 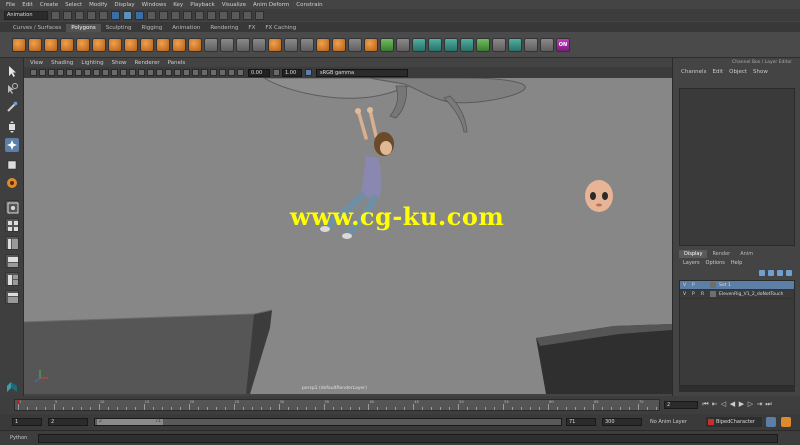 I want to click on shadows-icon, so click(x=168, y=72).